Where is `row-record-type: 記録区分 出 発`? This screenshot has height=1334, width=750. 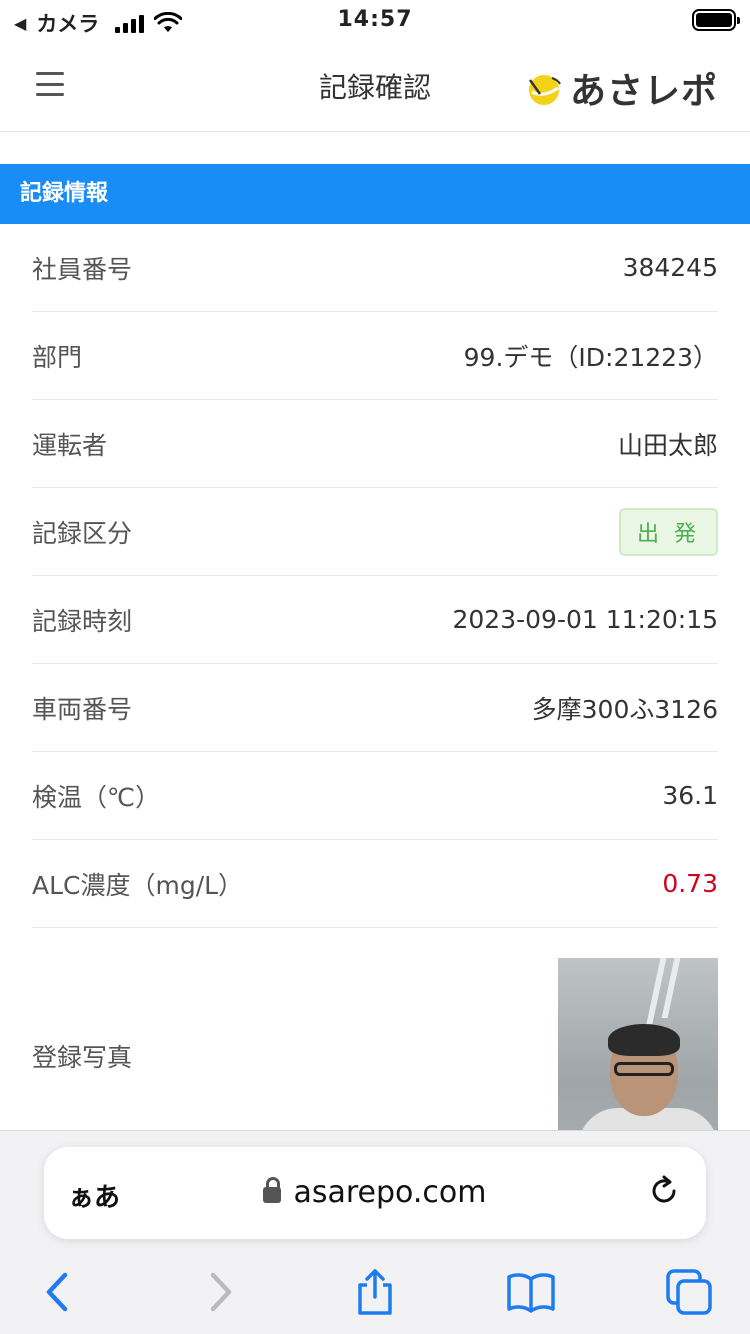
row-record-type: 記録区分 出 発 is located at coordinates (375, 532).